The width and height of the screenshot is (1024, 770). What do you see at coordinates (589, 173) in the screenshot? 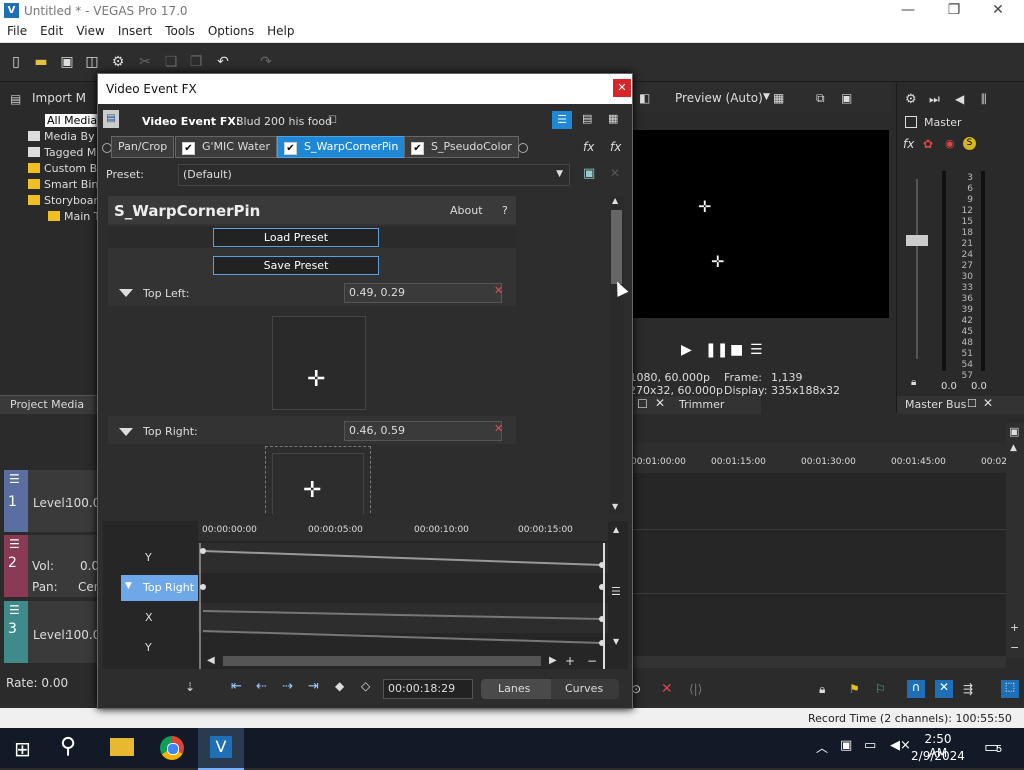
I see `save-preset-icon: ▣` at bounding box center [589, 173].